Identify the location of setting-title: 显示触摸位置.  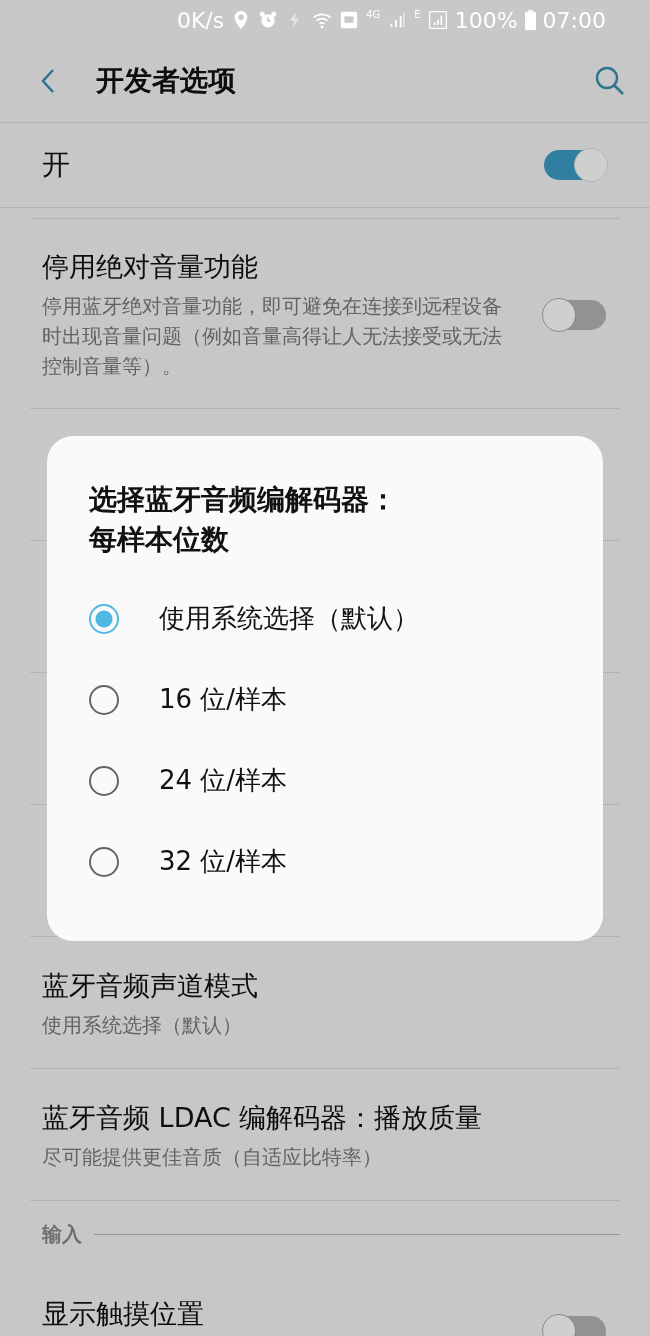
(123, 1314).